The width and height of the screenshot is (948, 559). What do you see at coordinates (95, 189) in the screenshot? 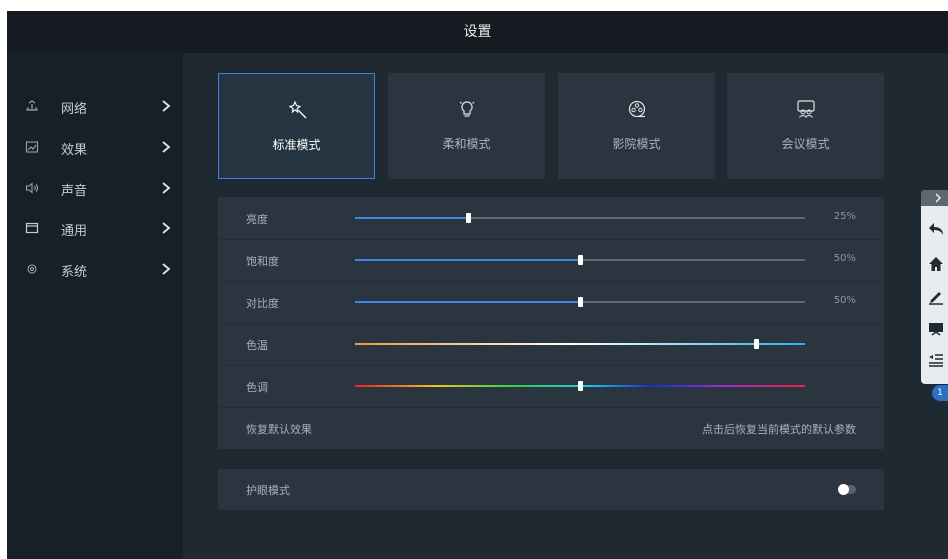
I see `sidebar-item-sound: 声音` at bounding box center [95, 189].